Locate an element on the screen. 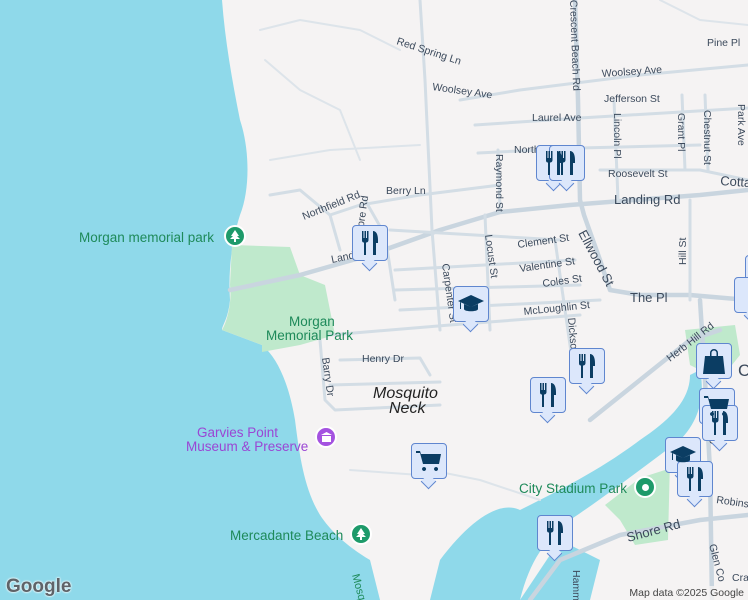  svg-text: Morgan memorial park is located at coordinates (146, 237).